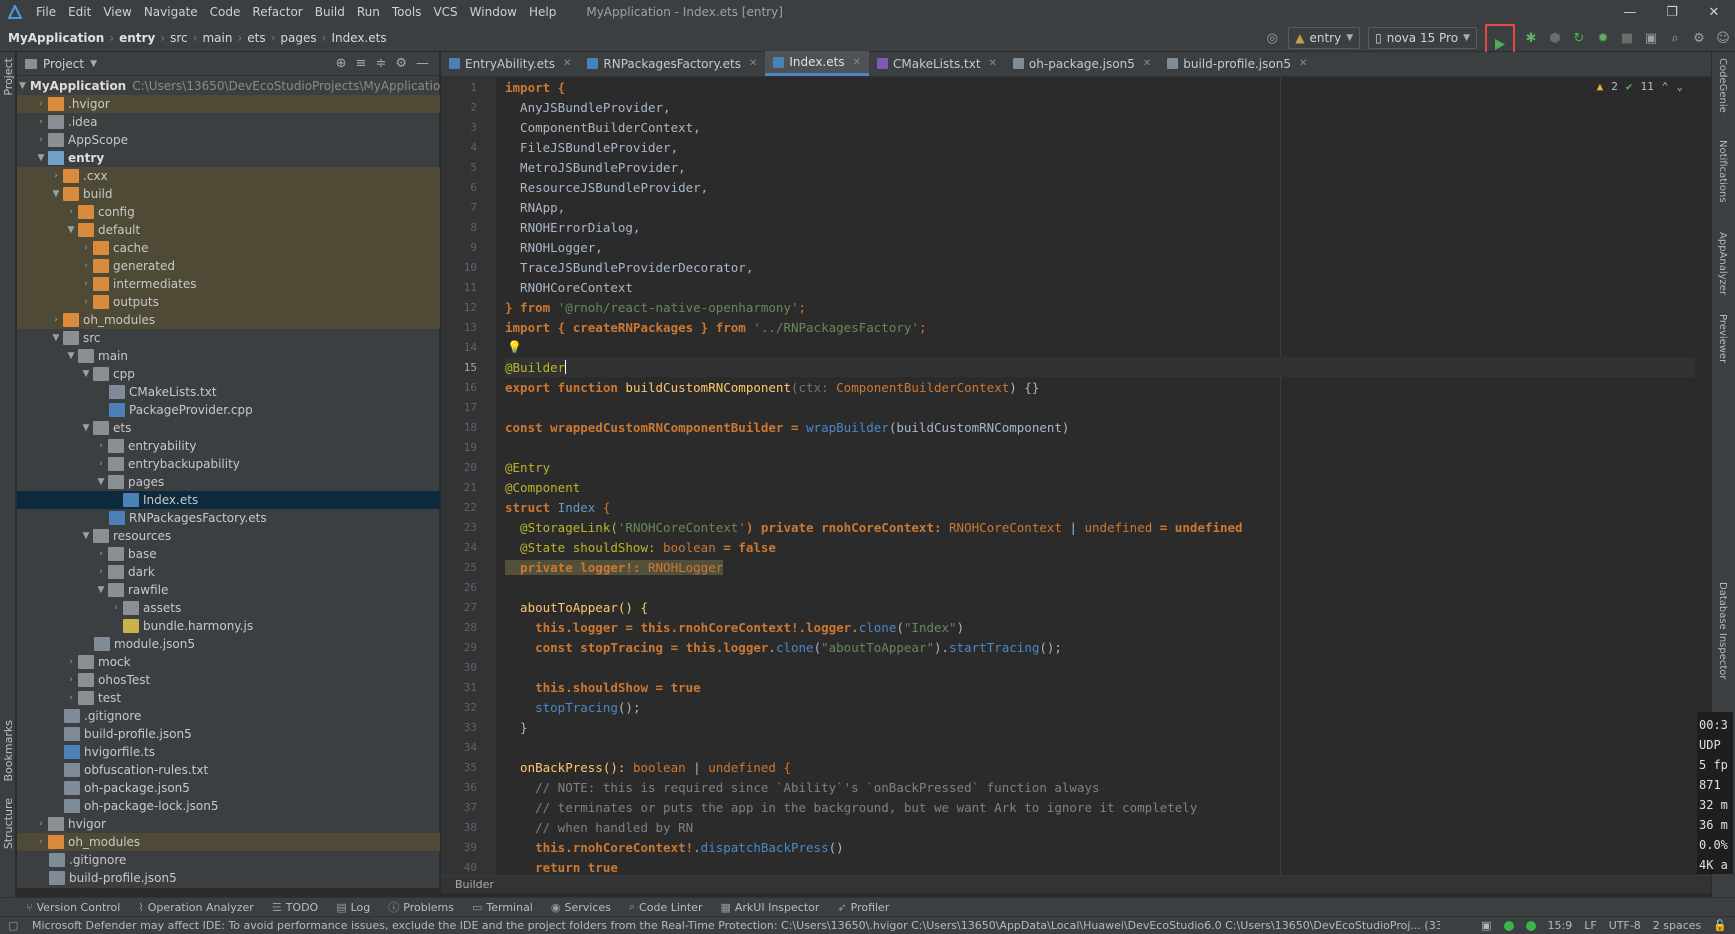 Image resolution: width=1735 pixels, height=934 pixels. I want to click on crumb-file: Index.ets, so click(358, 38).